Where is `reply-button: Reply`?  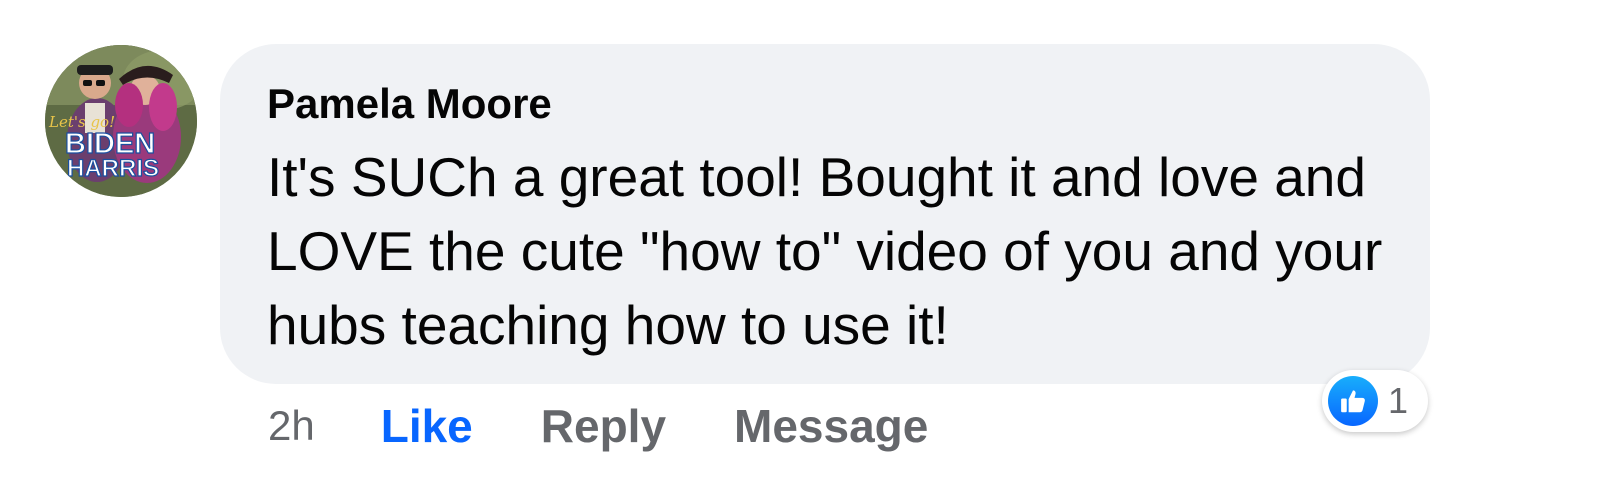 reply-button: Reply is located at coordinates (603, 426).